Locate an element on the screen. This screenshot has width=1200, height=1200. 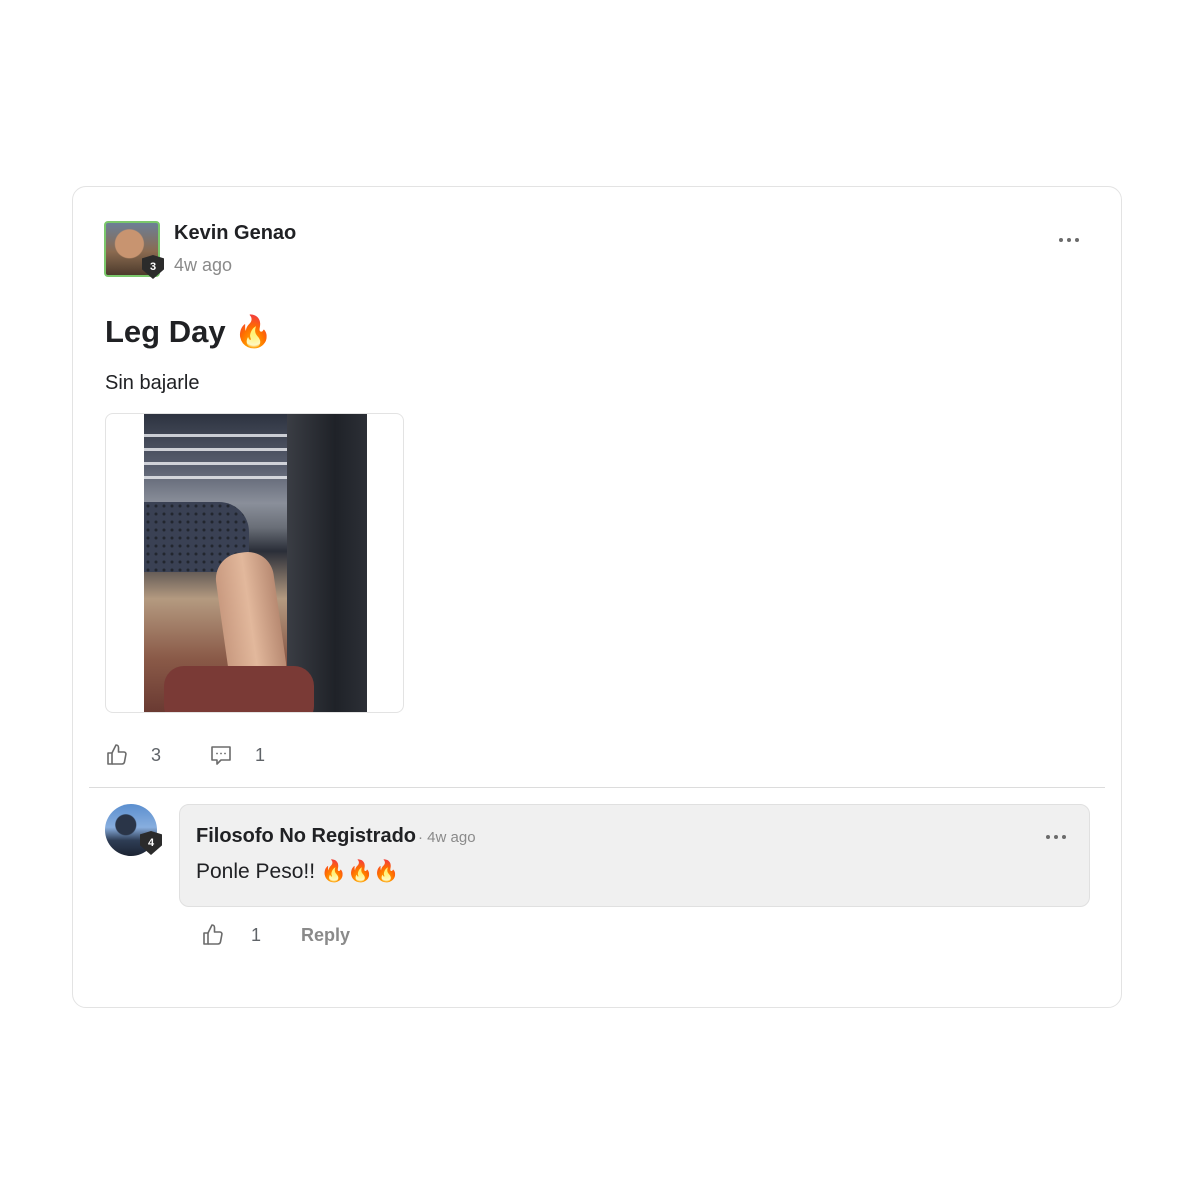
comment-count: 1 is located at coordinates (260, 754).